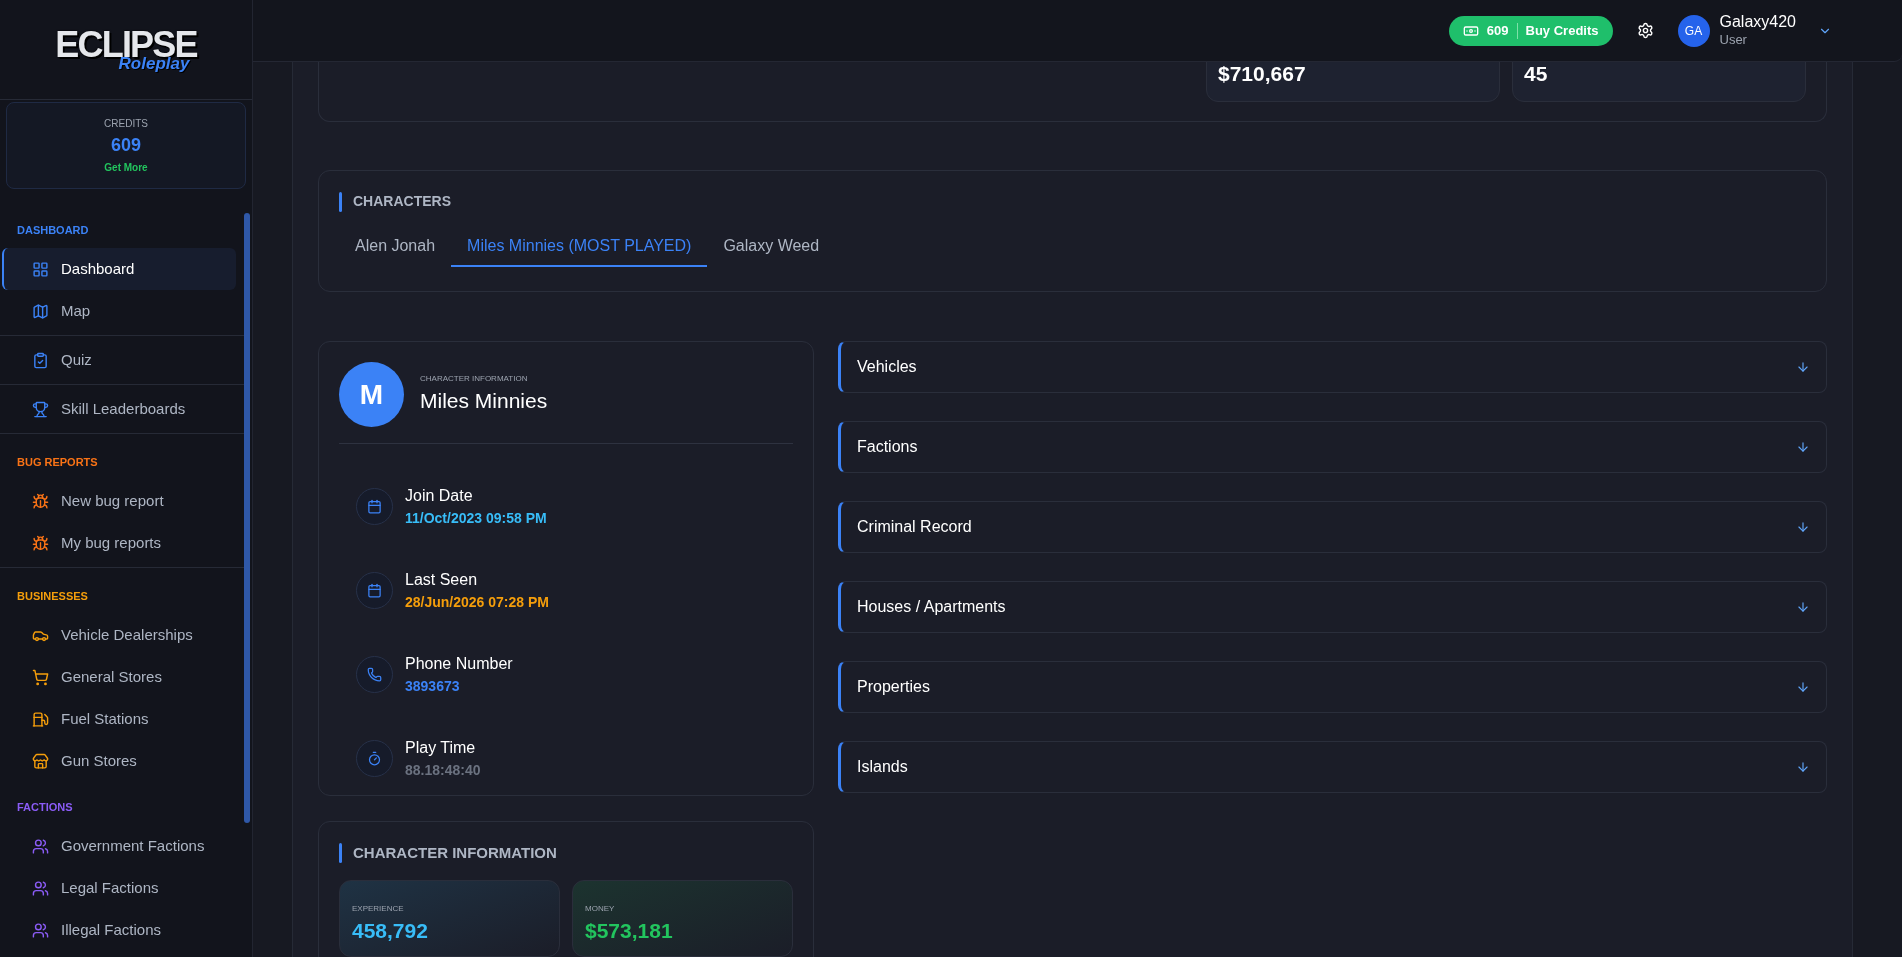  I want to click on card-title: CHARACTERS, so click(402, 201).